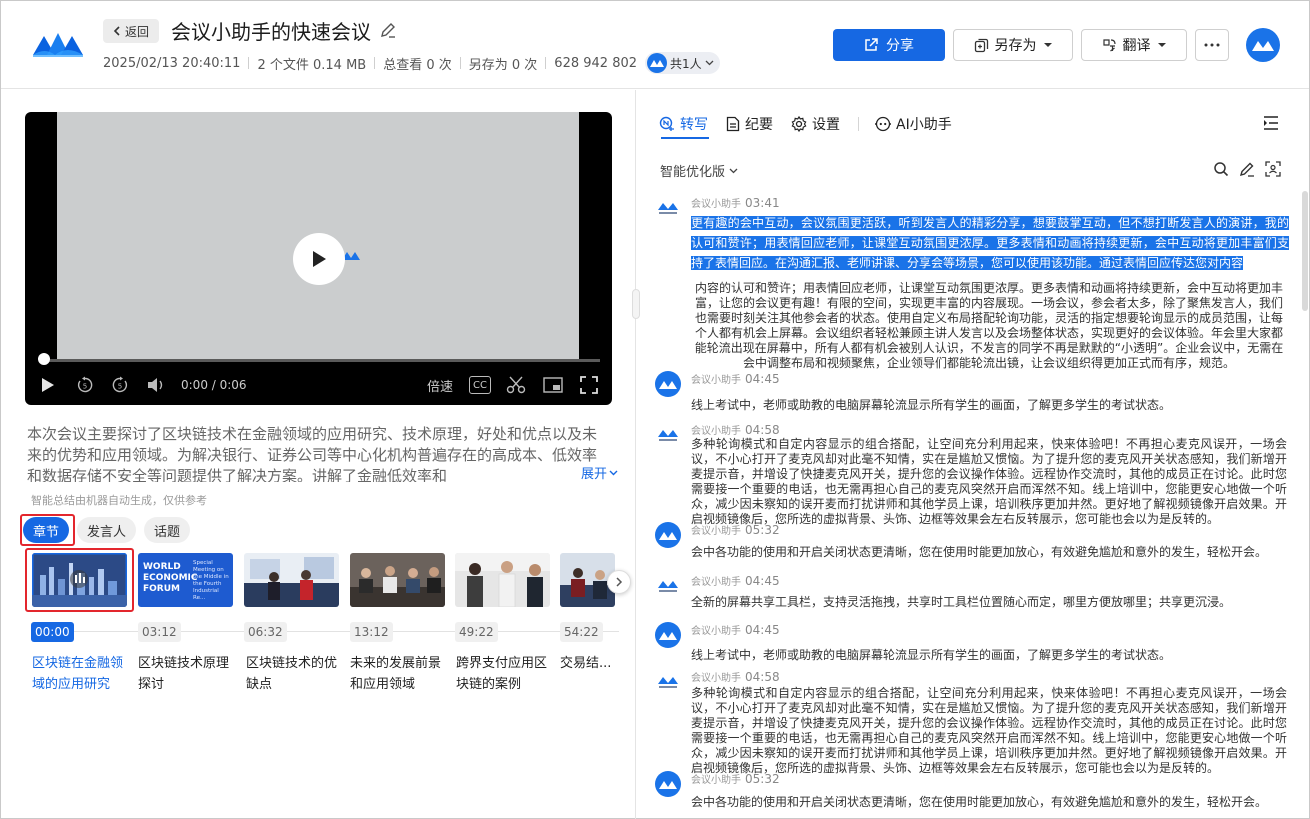 The image size is (1310, 819). I want to click on speech-timestamp: 03:41, so click(762, 203).